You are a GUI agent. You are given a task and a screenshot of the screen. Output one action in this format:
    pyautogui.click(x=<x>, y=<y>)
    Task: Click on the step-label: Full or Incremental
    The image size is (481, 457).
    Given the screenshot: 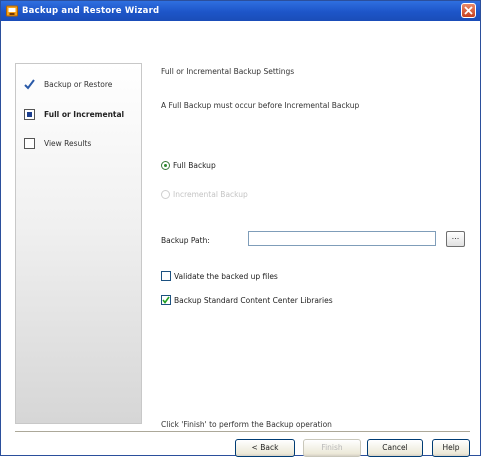 What is the action you would take?
    pyautogui.click(x=84, y=114)
    